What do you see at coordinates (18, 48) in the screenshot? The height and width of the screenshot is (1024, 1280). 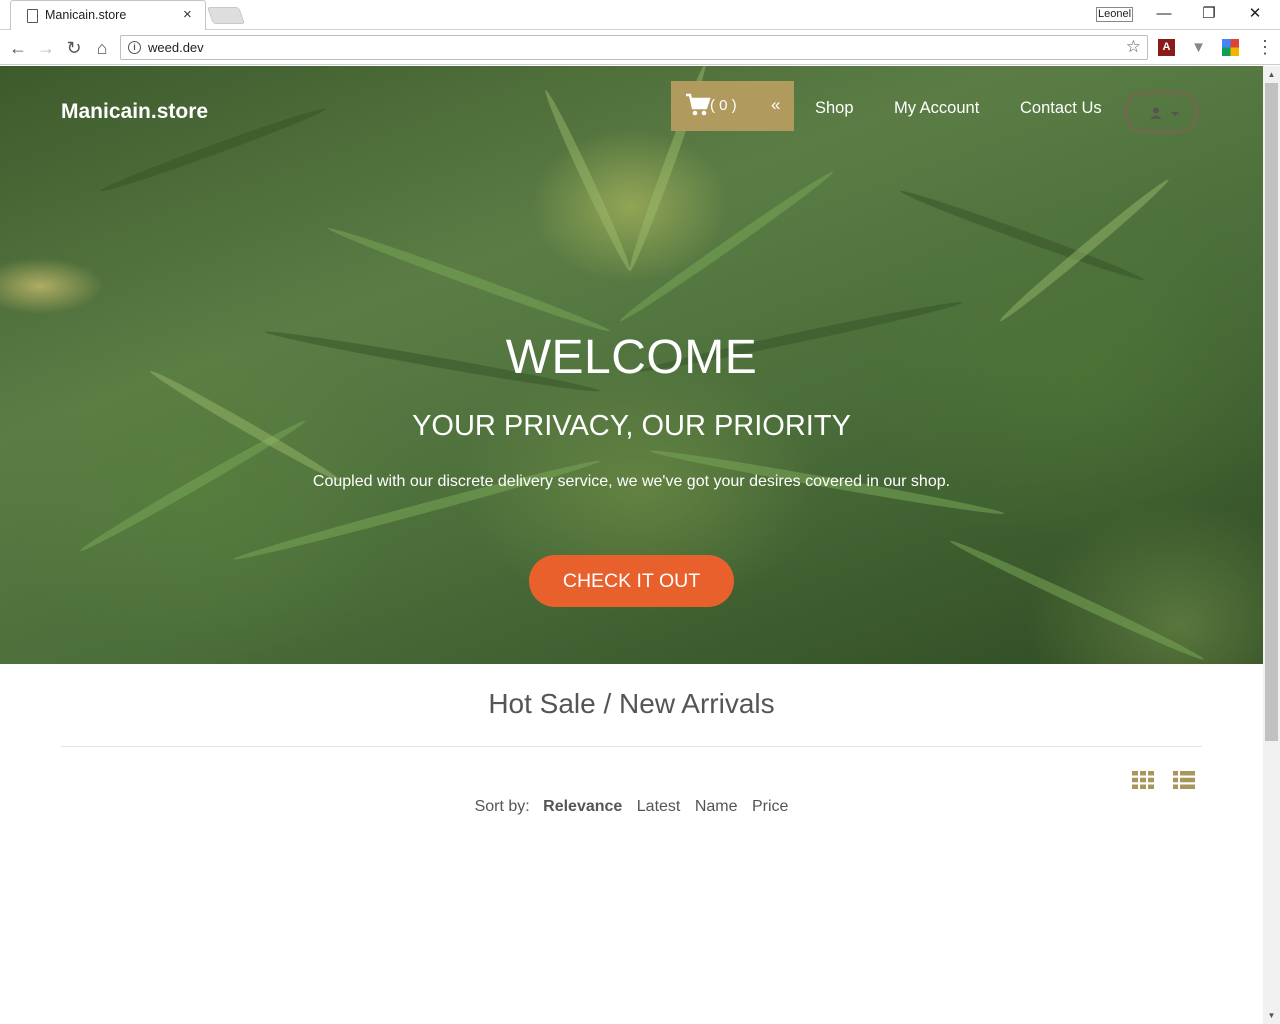 I see `back-icon: ←` at bounding box center [18, 48].